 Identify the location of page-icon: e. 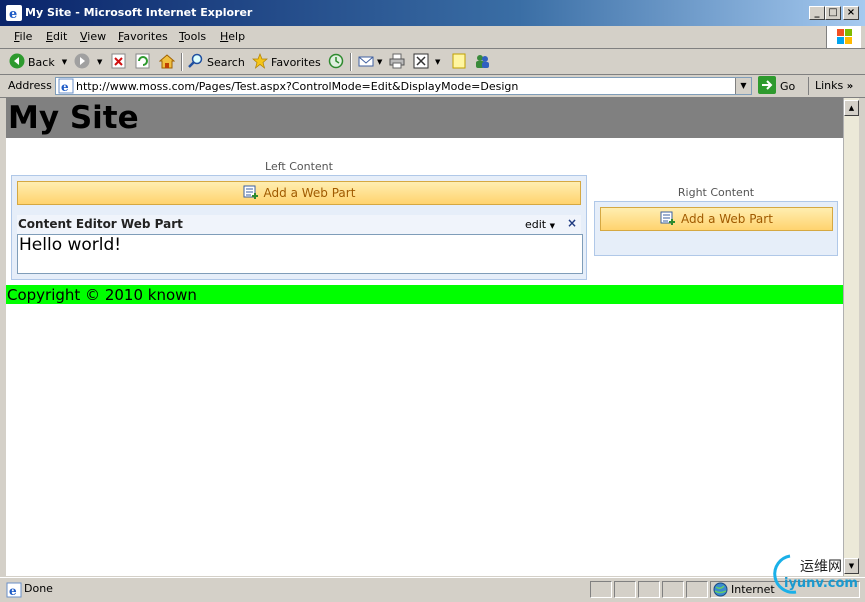
(66, 87).